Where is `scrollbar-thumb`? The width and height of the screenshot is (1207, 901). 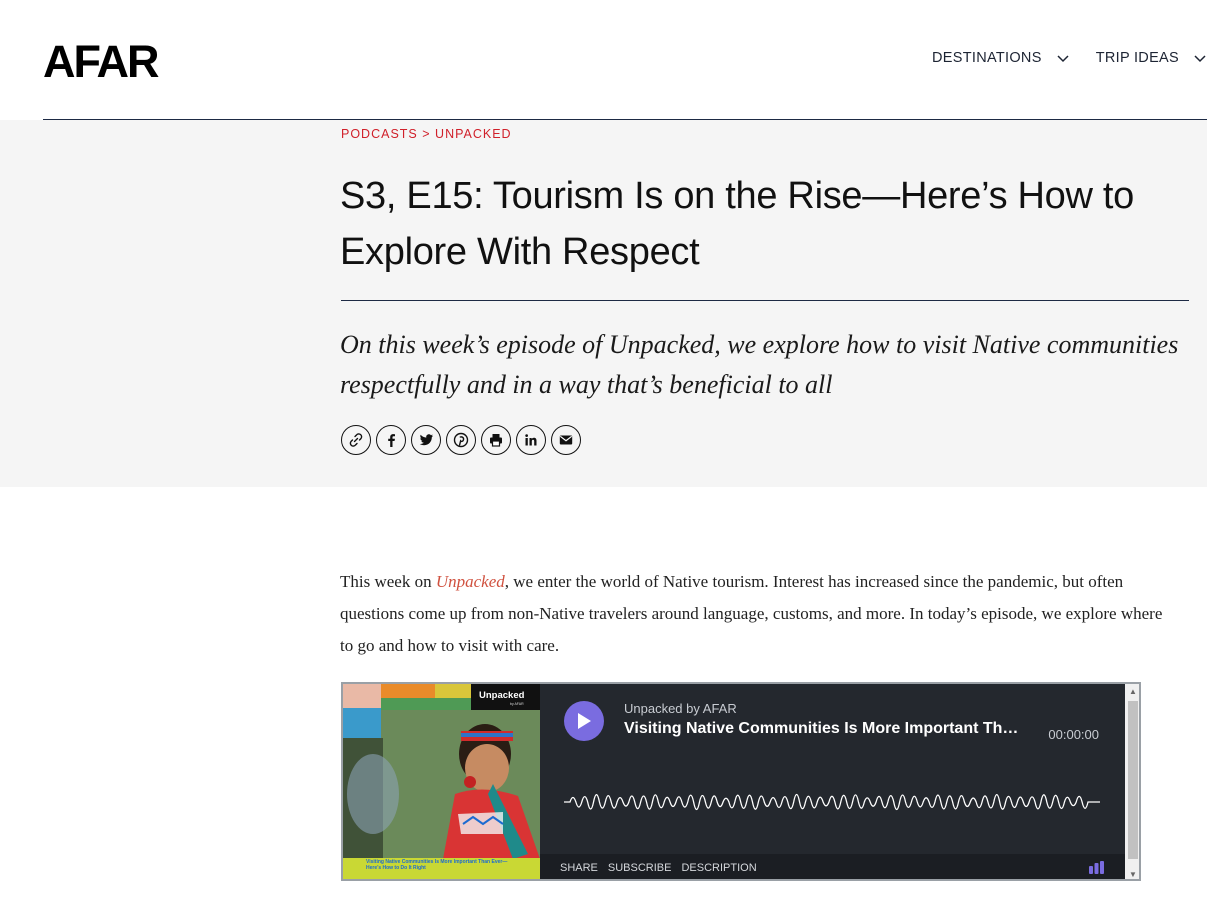
scrollbar-thumb is located at coordinates (1133, 780).